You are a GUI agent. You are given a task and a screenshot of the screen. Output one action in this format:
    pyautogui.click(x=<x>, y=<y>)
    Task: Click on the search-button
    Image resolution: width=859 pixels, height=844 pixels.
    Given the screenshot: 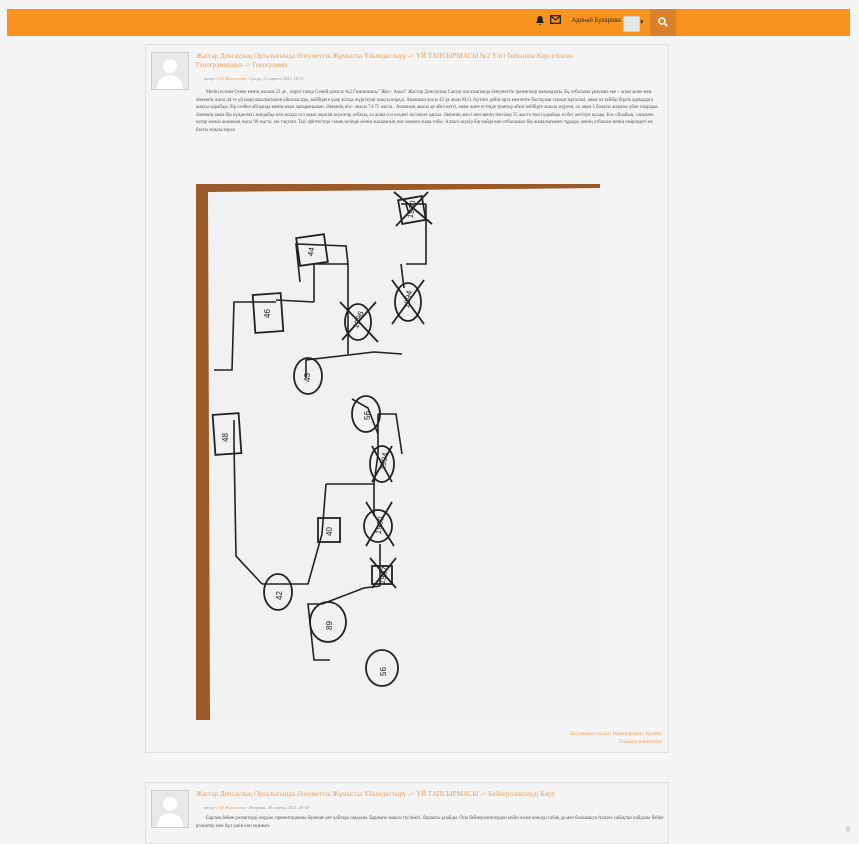 What is the action you would take?
    pyautogui.click(x=663, y=22)
    